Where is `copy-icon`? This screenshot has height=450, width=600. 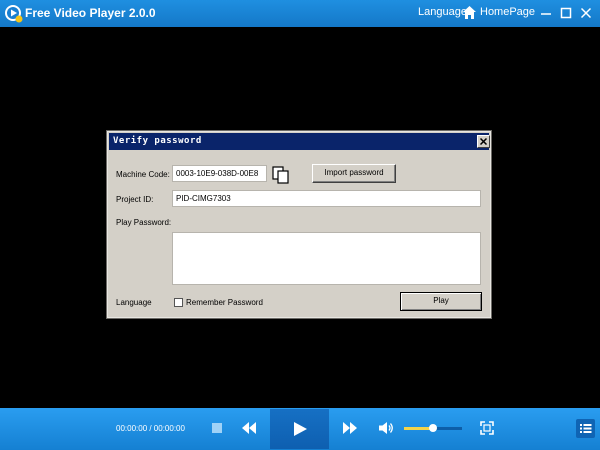
copy-icon is located at coordinates (281, 175).